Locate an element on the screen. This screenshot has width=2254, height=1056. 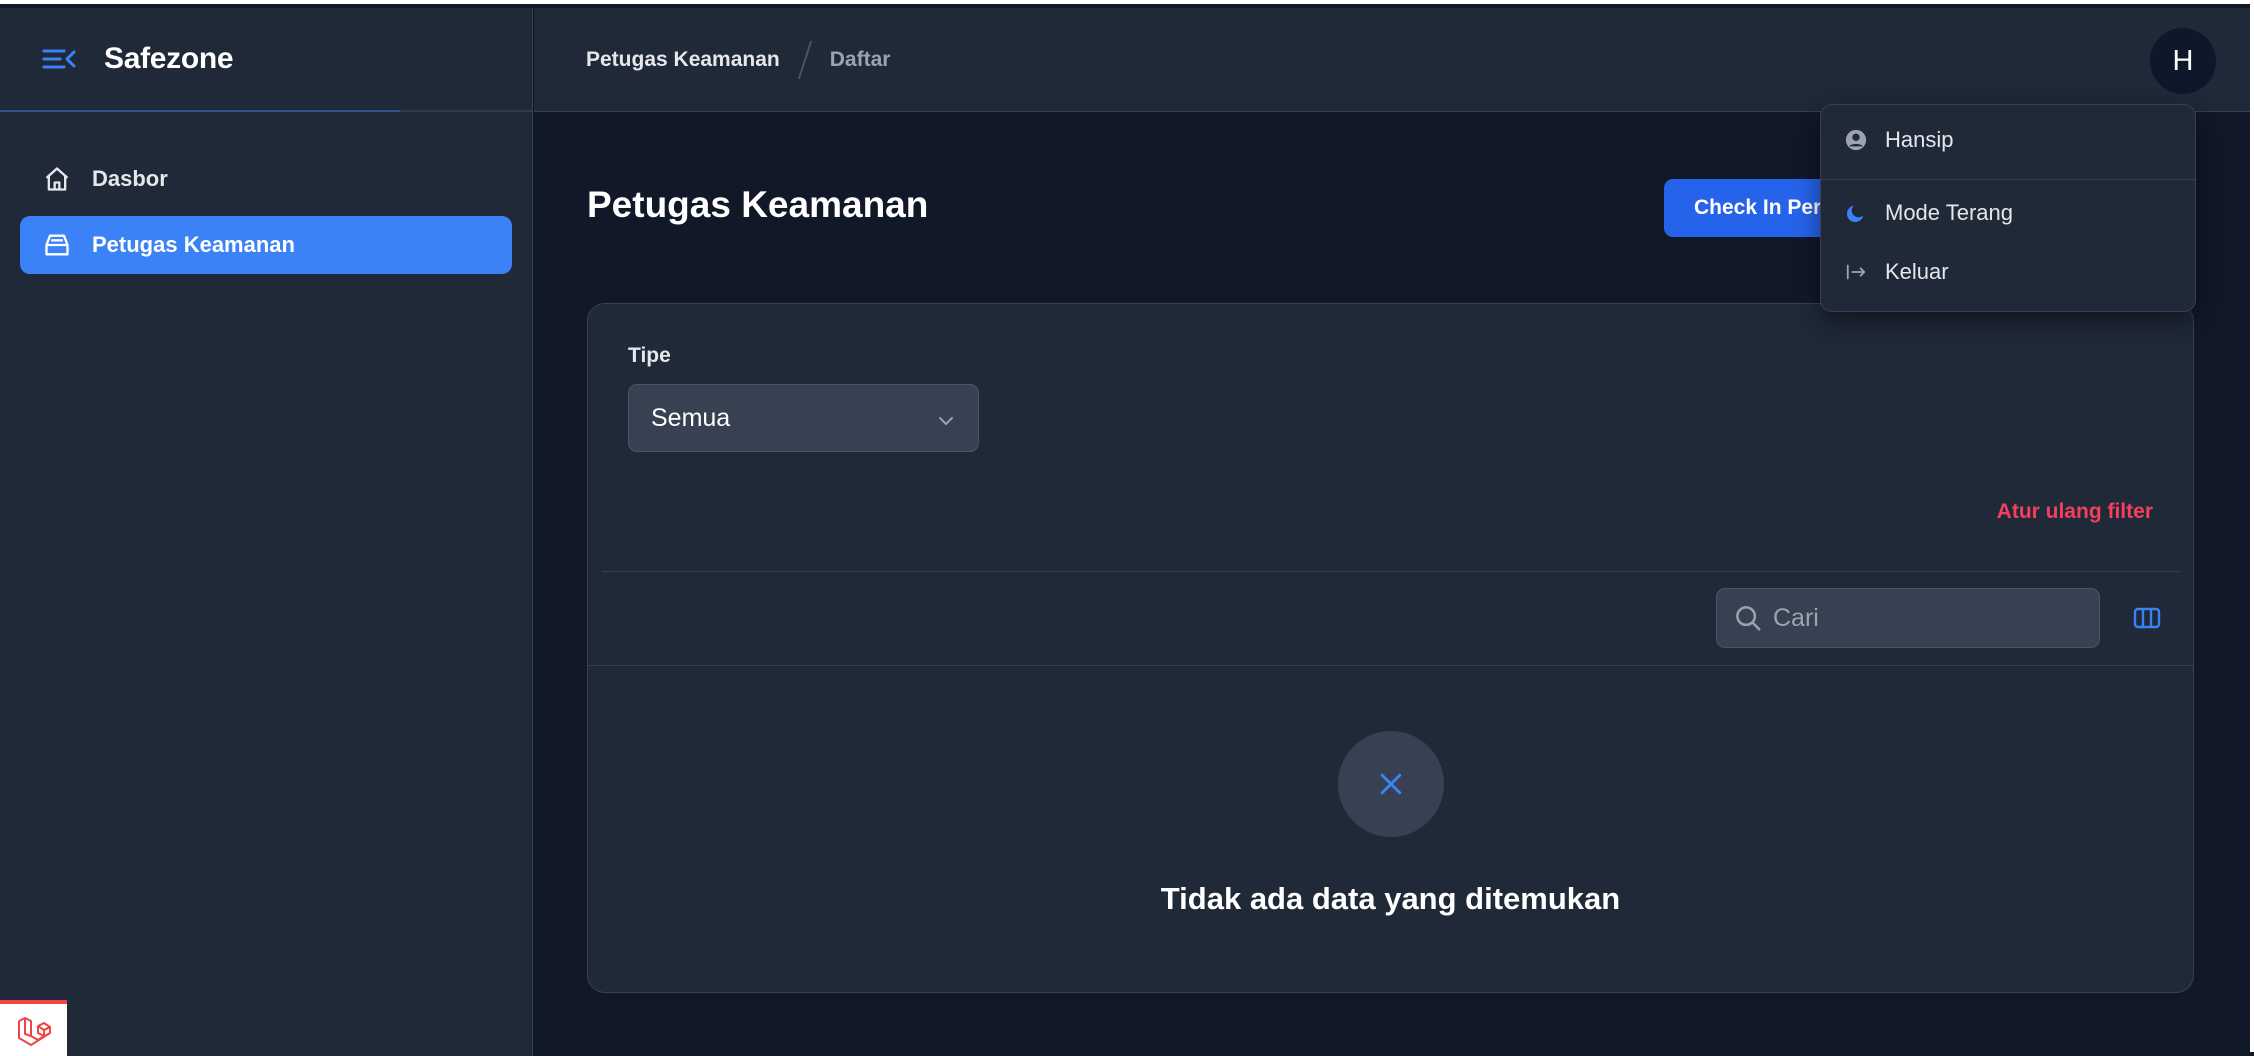
sidebar-item-petugas-keamanan: Petugas Keamanan is located at coordinates (266, 245).